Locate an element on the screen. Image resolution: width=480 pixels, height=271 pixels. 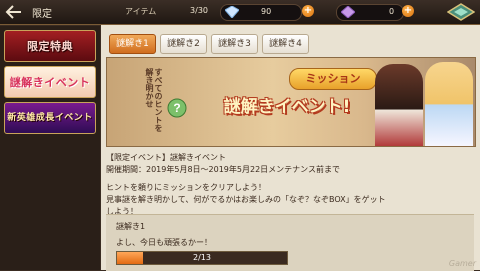
back-arrow-icon is located at coordinates (13, 11).